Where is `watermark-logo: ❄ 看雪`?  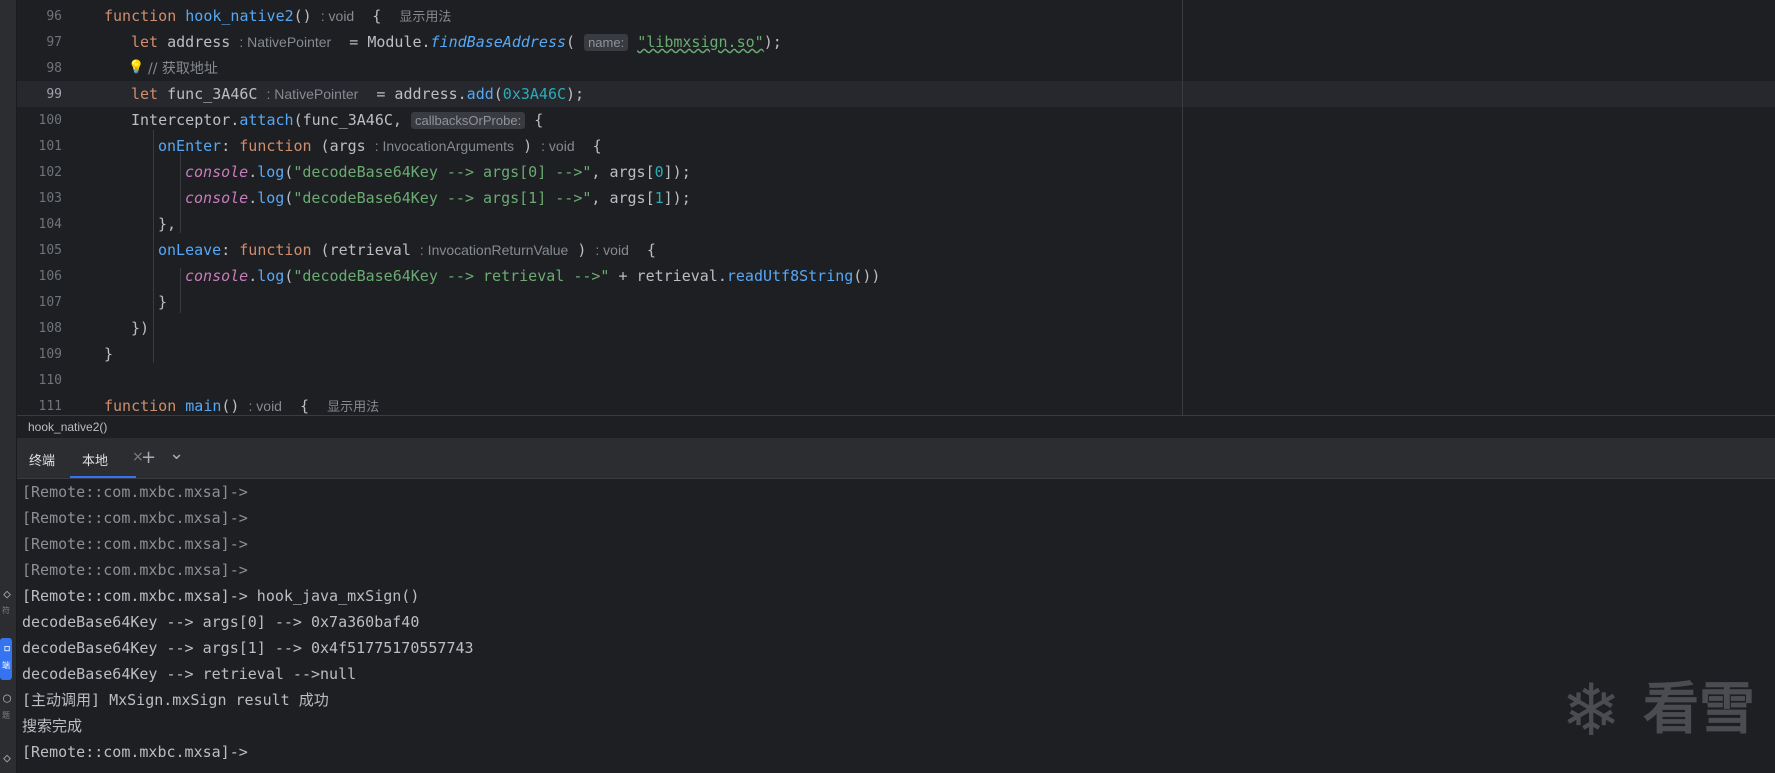 watermark-logo: ❄ 看雪 is located at coordinates (1661, 710).